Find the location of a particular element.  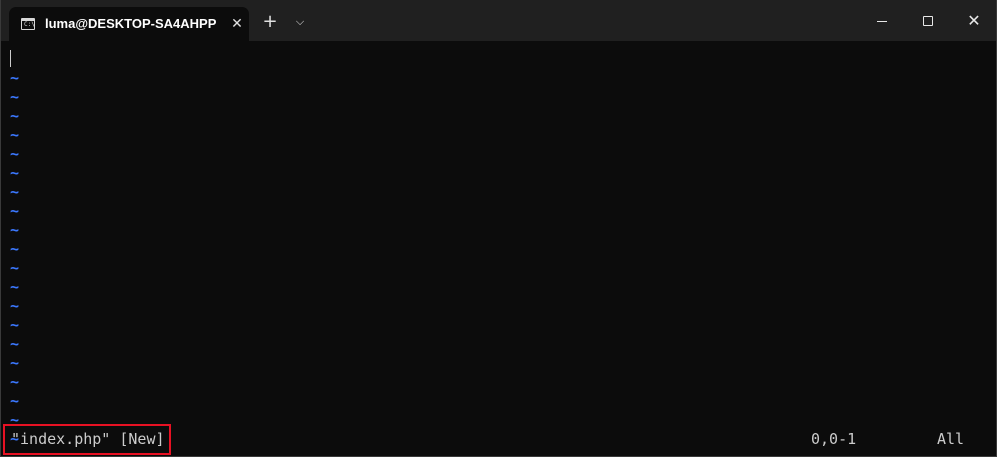

empty-line-markers: ~ ~ ~ ~ ~ ~ ~ ~ ~ ~ ~ ~ ~ ~ ~ ~ ~ ~ ~ ~ is located at coordinates (14, 259).